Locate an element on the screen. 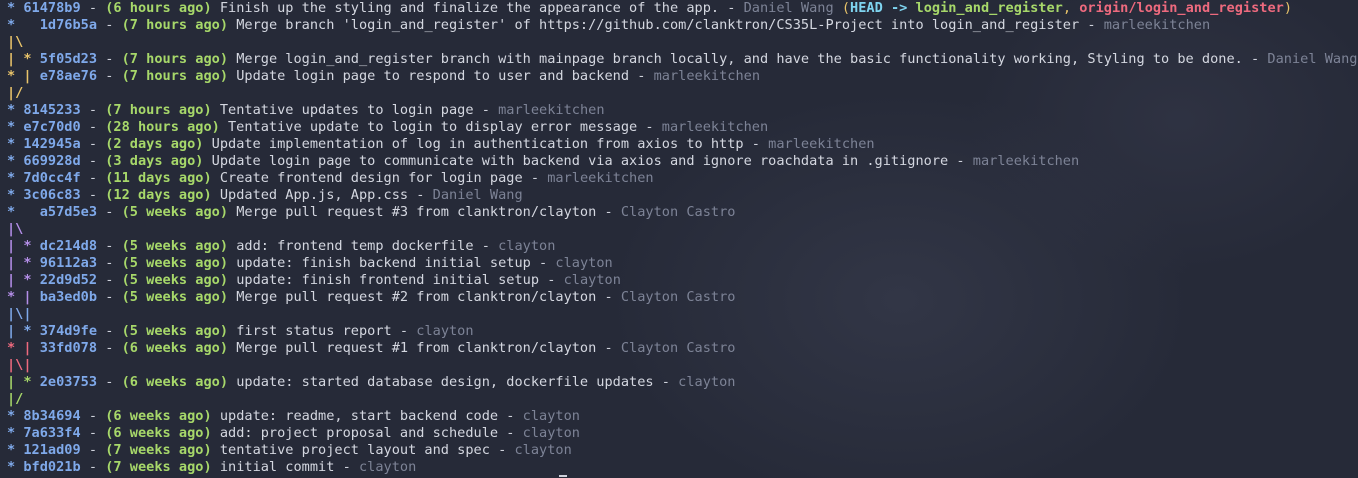  commit-date: (11 days ago) is located at coordinates (158, 178).